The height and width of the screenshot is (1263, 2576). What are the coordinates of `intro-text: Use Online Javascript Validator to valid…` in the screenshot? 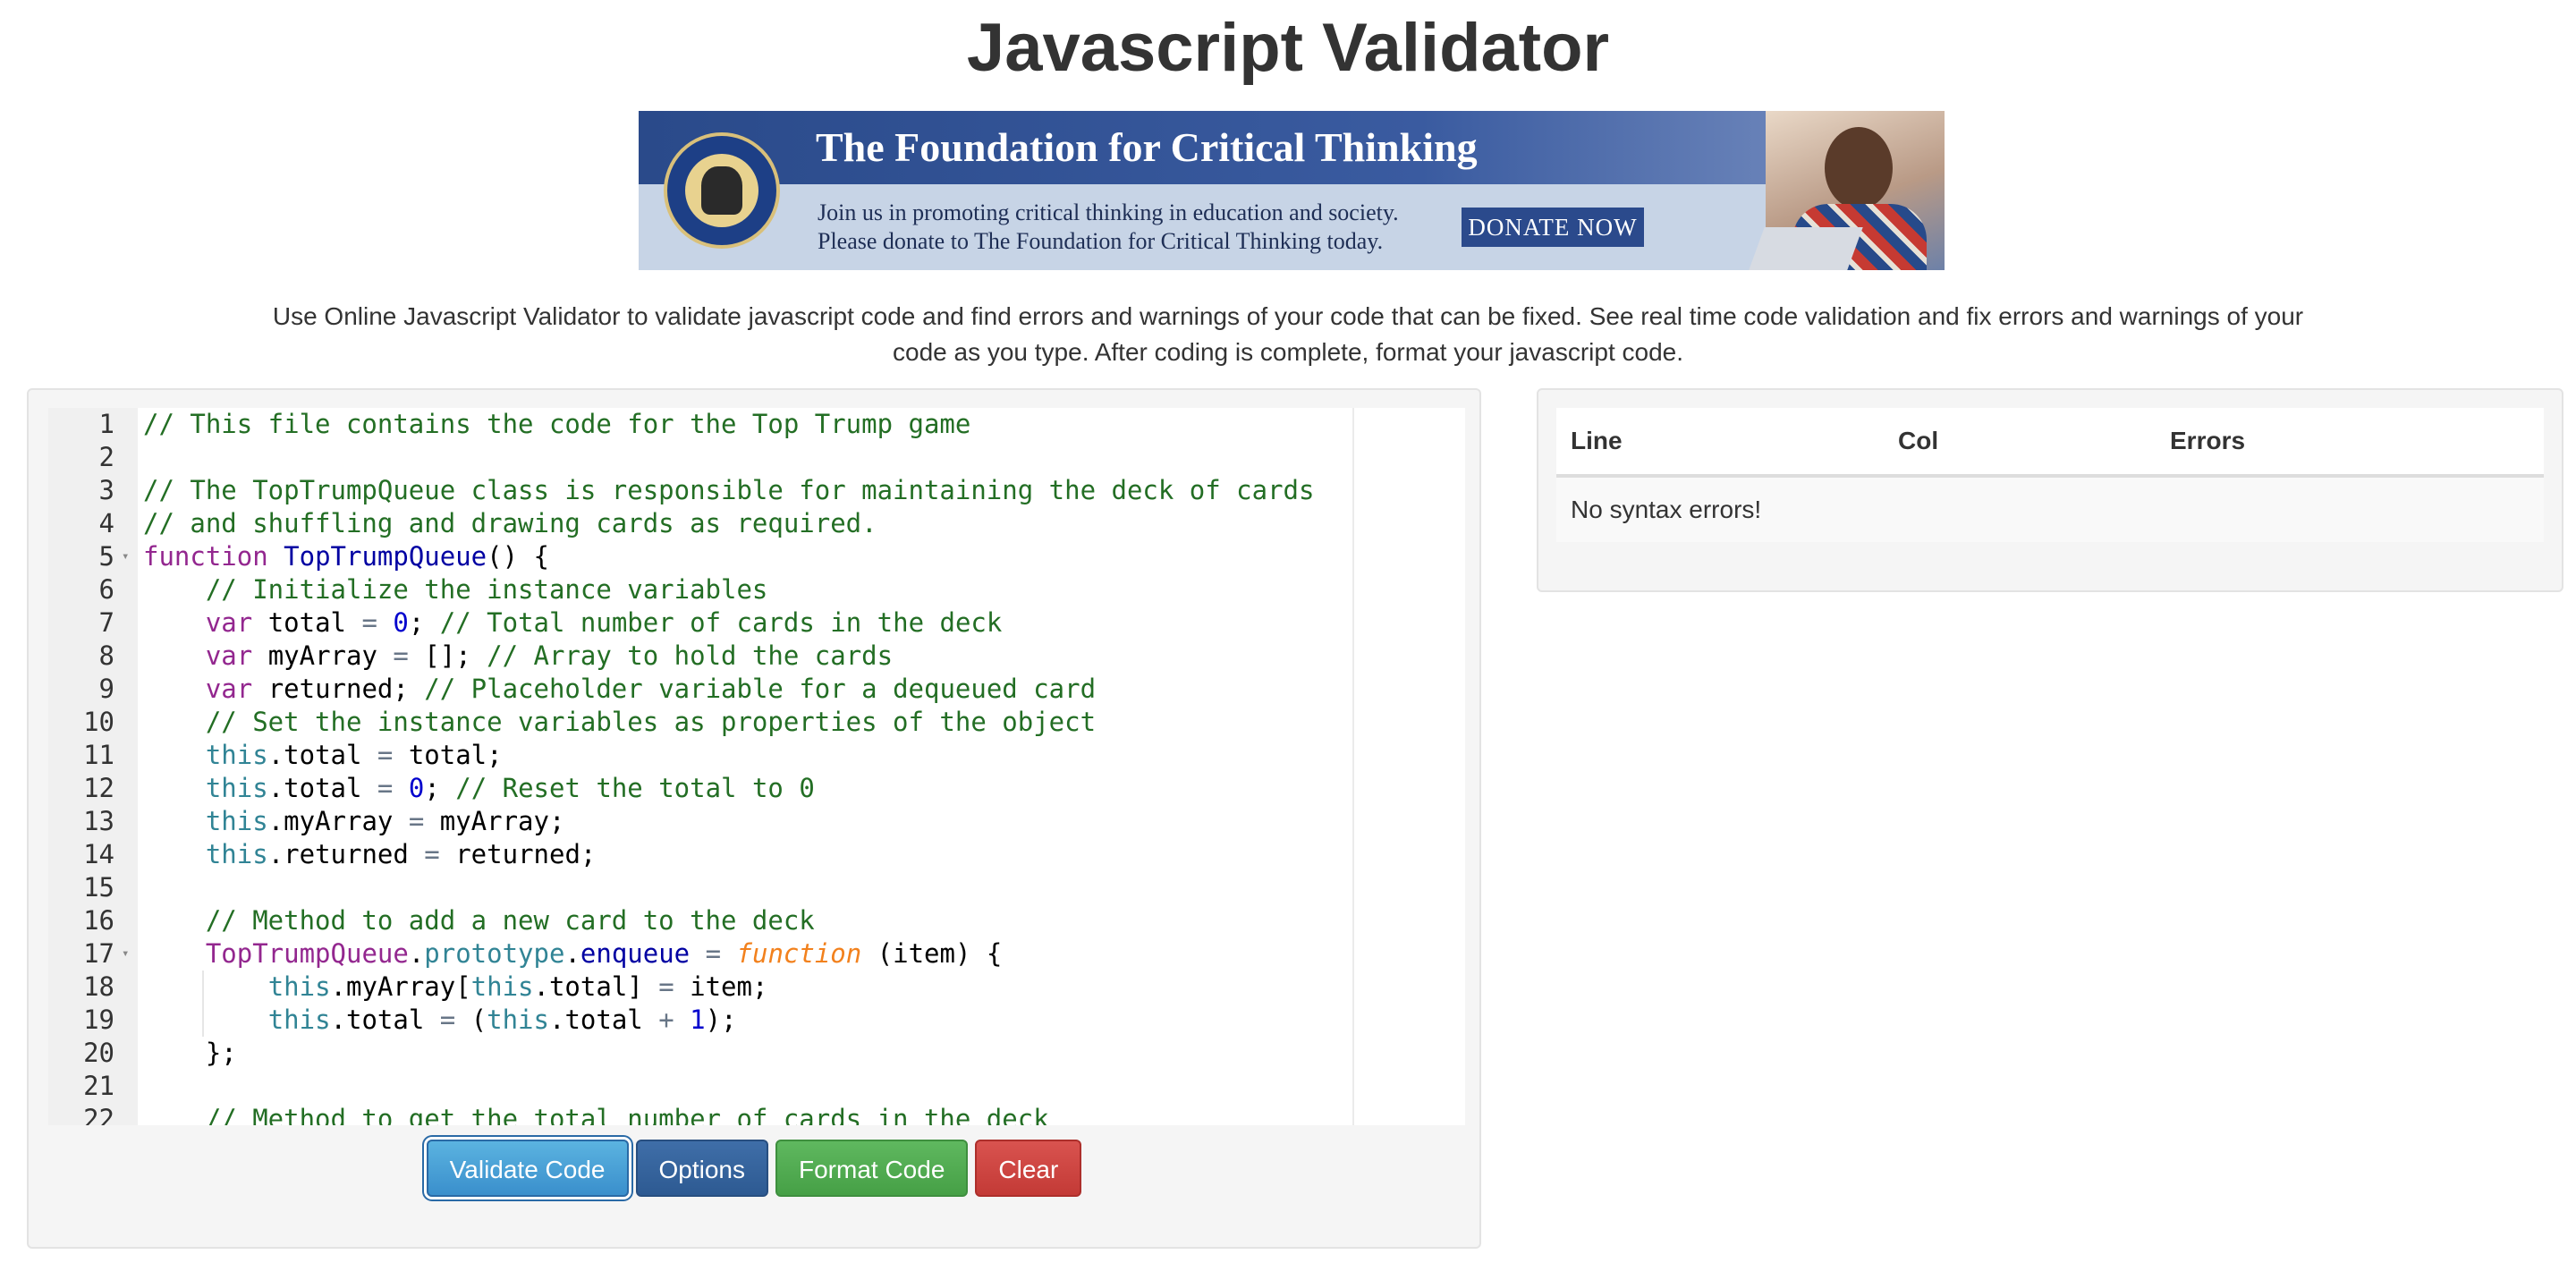 It's located at (1288, 334).